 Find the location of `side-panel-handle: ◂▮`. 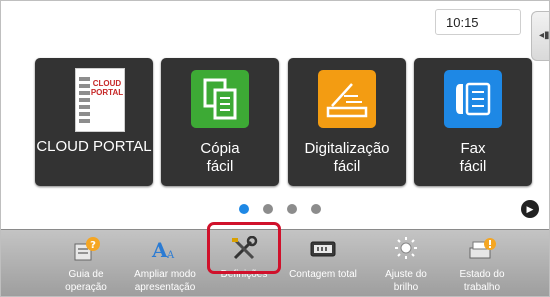

side-panel-handle: ◂▮ is located at coordinates (540, 36).